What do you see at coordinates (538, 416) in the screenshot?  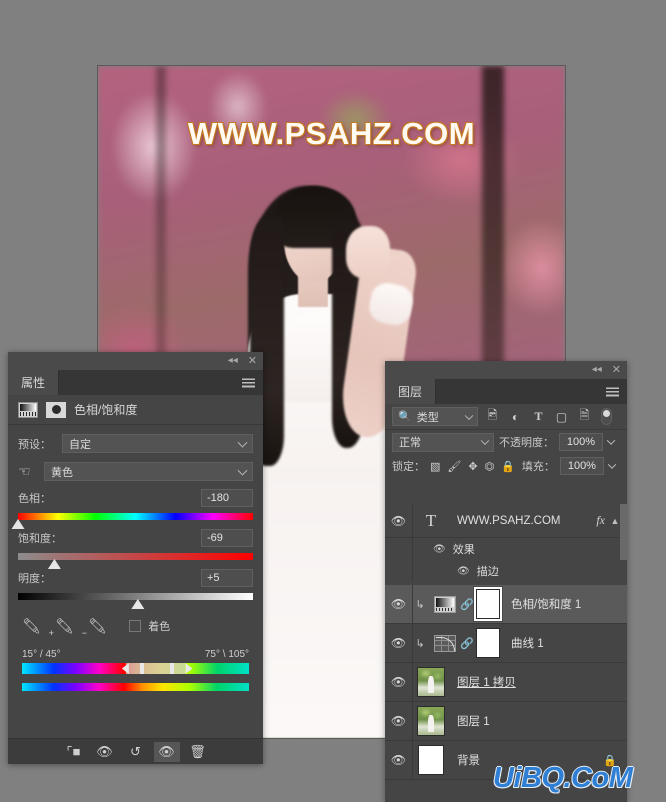 I see `type-filter-icon: T` at bounding box center [538, 416].